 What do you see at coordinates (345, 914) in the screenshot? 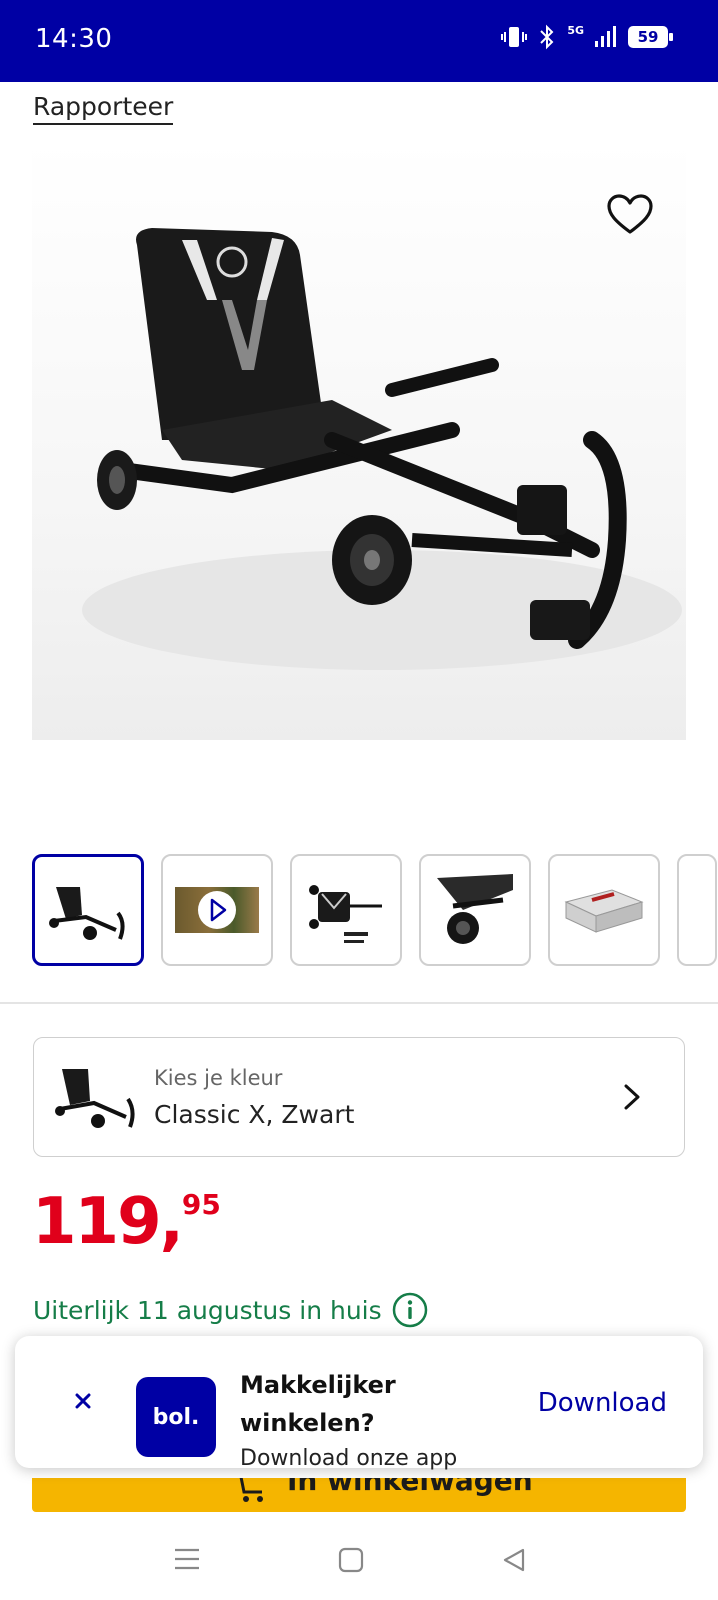
I see `thumbnail-kart-top-image` at bounding box center [345, 914].